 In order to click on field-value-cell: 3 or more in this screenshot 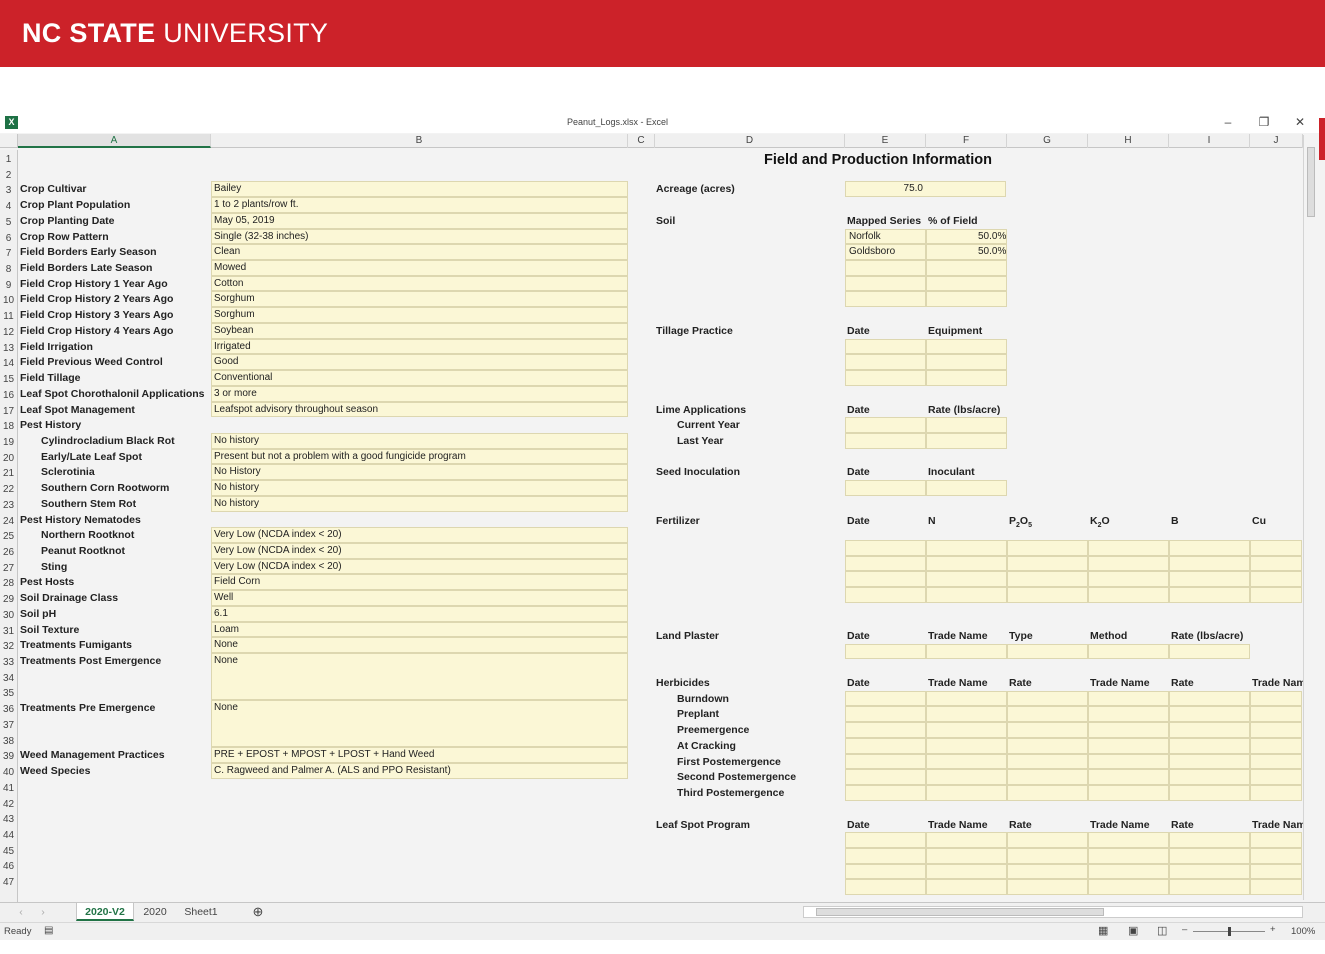, I will do `click(419, 393)`.